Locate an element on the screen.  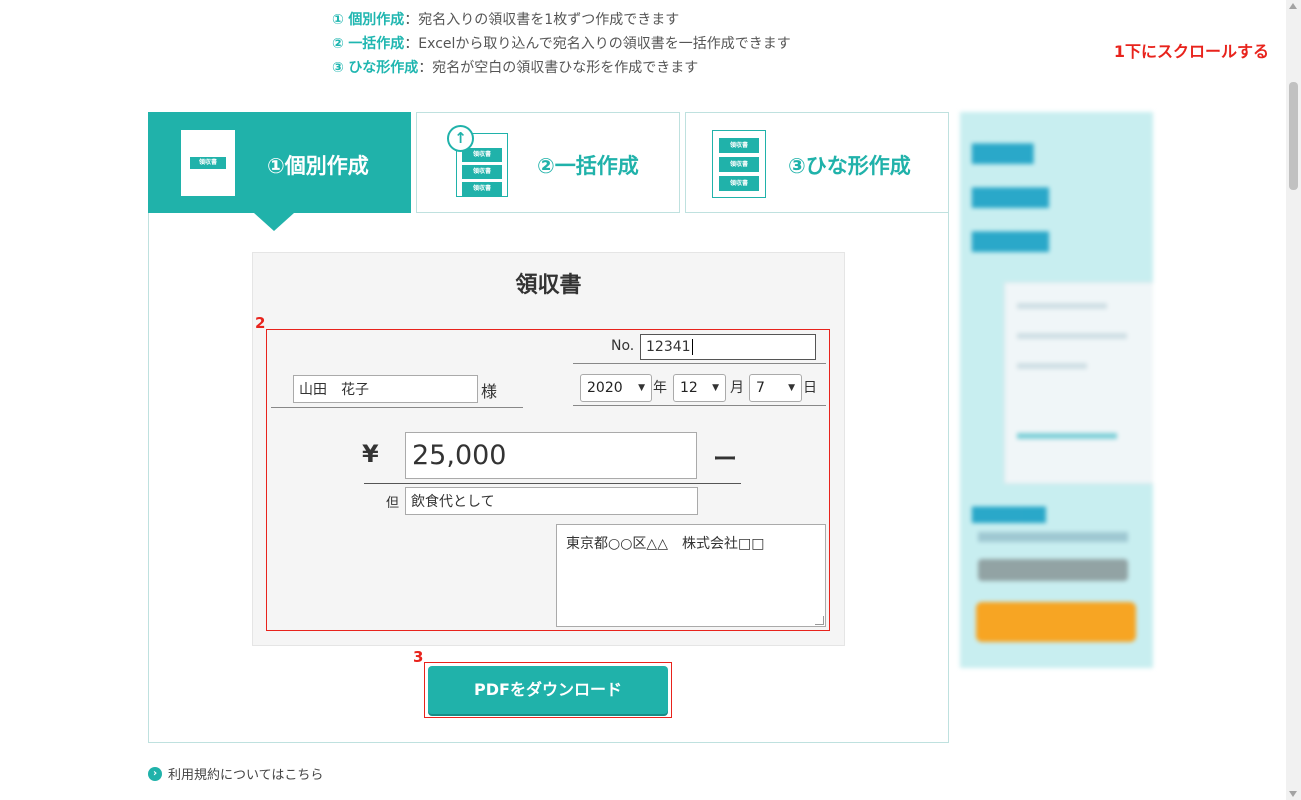
amount-input: 25,000 is located at coordinates (551, 455).